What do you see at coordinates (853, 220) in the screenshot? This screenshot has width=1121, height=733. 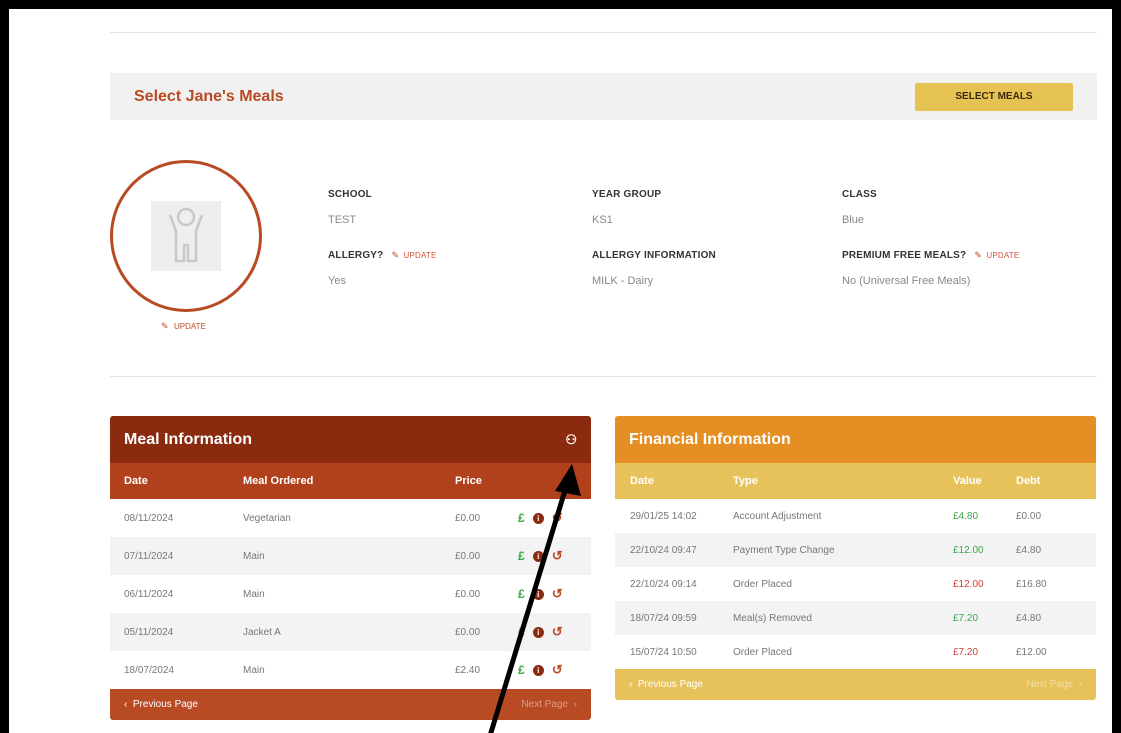 I see `class-value: Blue` at bounding box center [853, 220].